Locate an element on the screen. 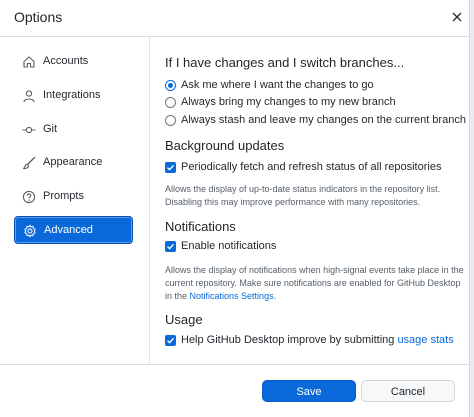 The height and width of the screenshot is (417, 474). git-commit-icon is located at coordinates (29, 130).